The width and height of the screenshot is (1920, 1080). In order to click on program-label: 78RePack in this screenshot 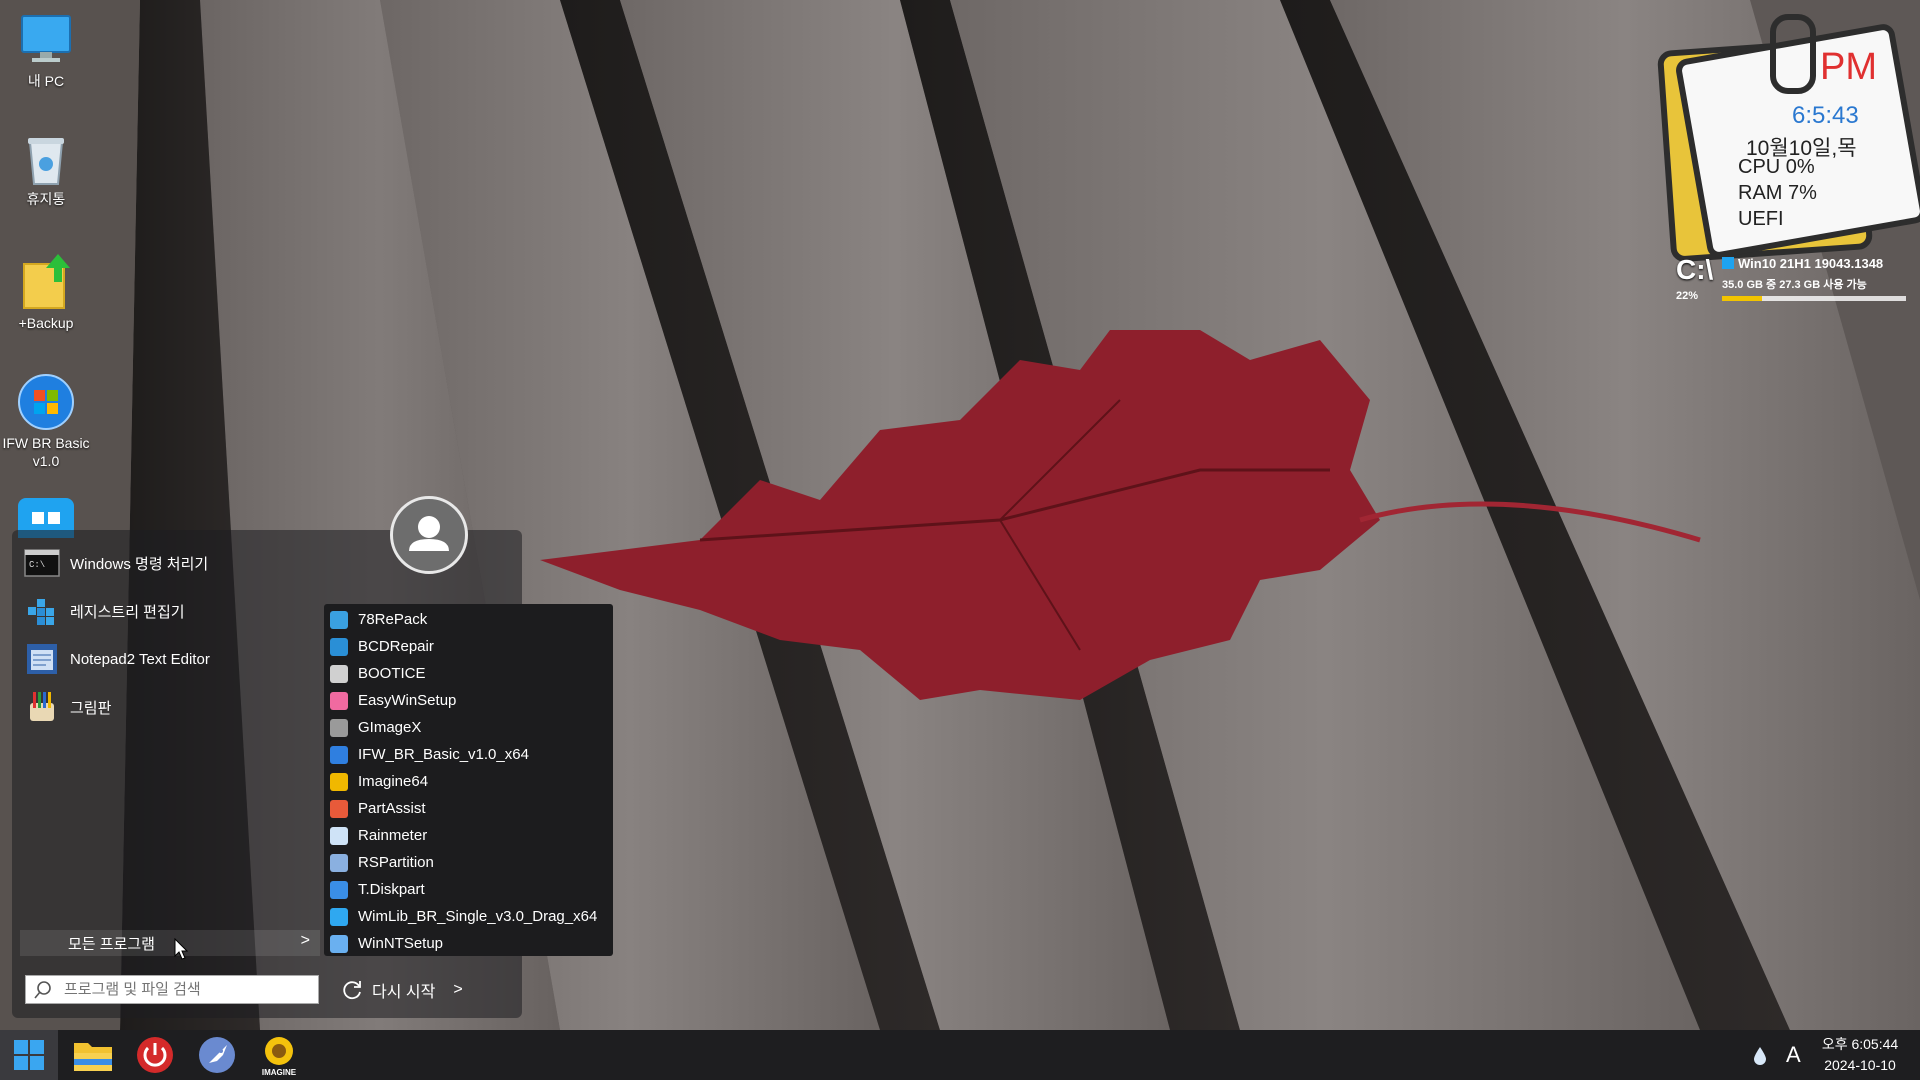, I will do `click(393, 619)`.